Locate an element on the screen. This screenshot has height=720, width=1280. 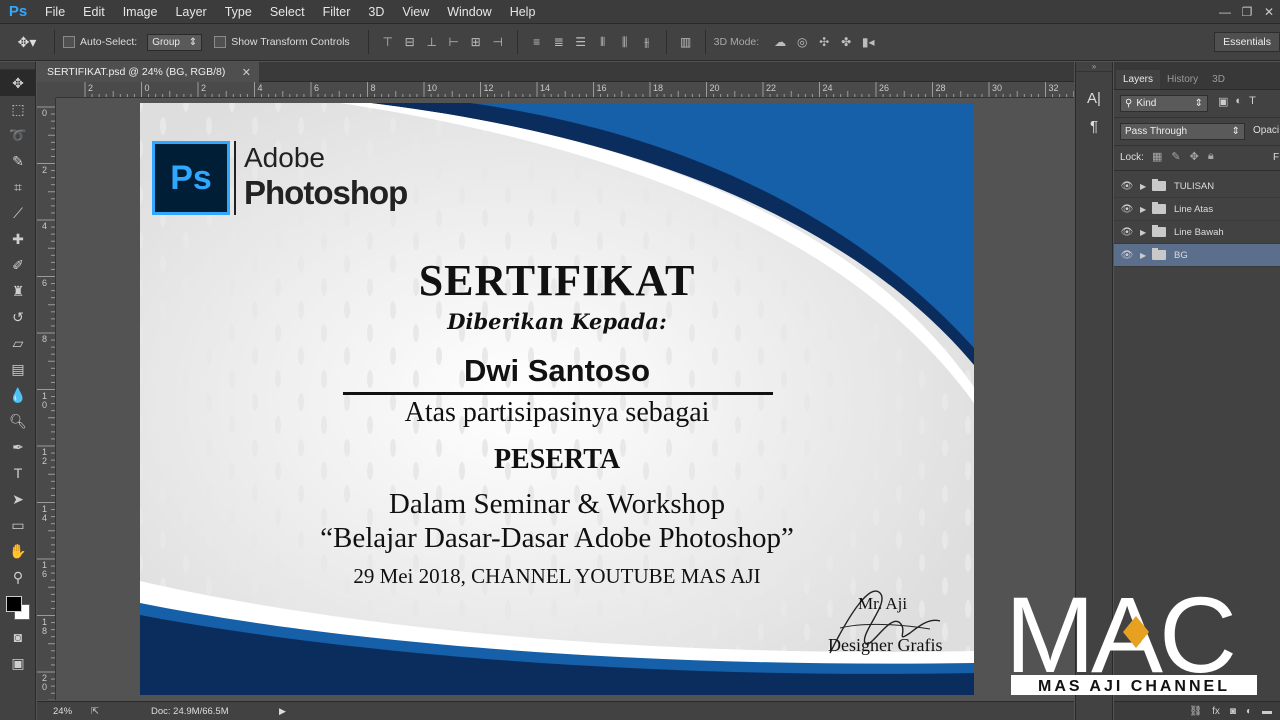
history-brush-tool-icon: ↺ is located at coordinates (18, 317).